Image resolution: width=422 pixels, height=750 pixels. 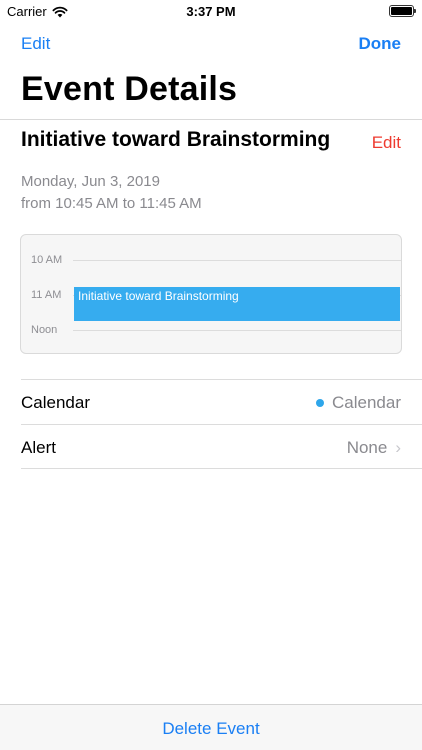 What do you see at coordinates (386, 143) in the screenshot?
I see `event-edit-button: Edit` at bounding box center [386, 143].